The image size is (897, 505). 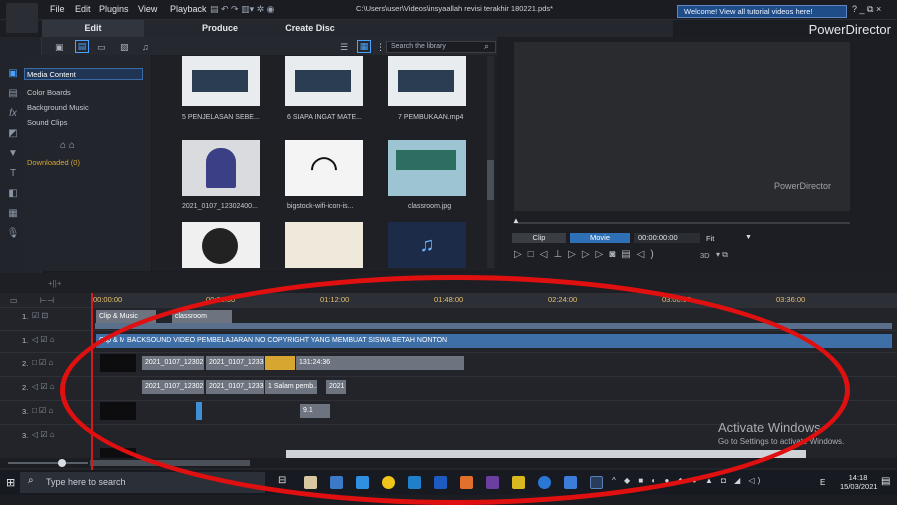 I want to click on category-background-music: Background Music, so click(x=58, y=107).